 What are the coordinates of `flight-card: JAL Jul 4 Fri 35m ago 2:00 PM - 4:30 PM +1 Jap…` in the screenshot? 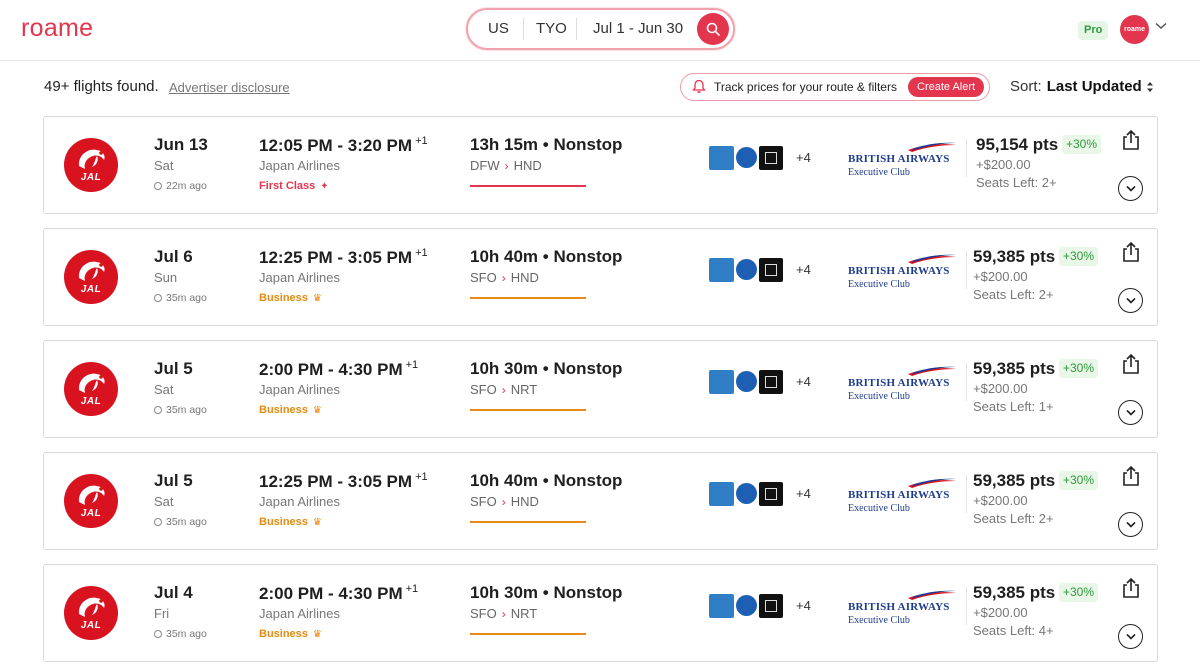 It's located at (600, 613).